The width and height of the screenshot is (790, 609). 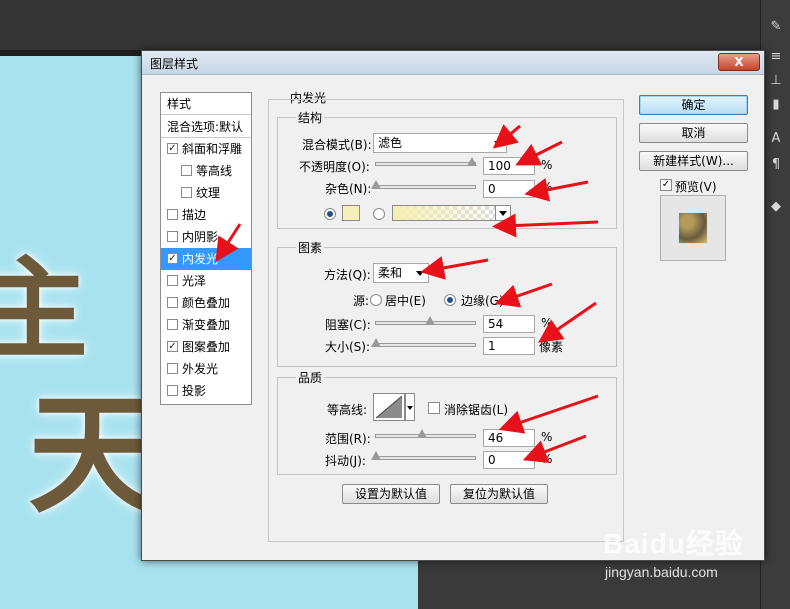 What do you see at coordinates (347, 275) in the screenshot?
I see `technique-label: 方法(Q):` at bounding box center [347, 275].